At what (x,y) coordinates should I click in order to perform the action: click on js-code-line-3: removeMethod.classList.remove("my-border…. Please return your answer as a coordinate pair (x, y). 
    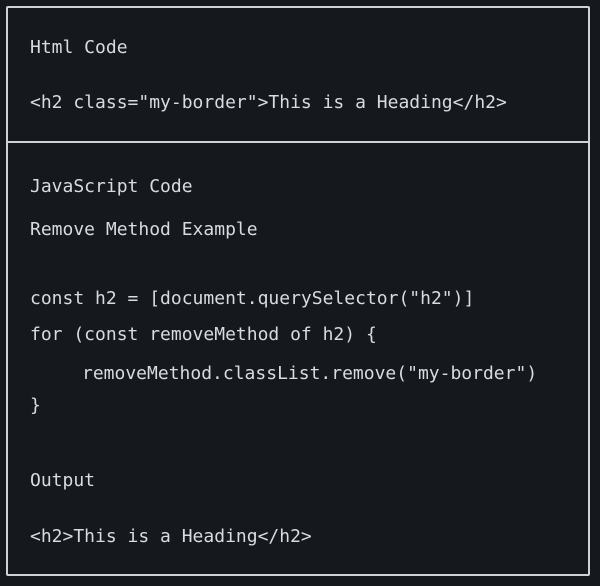
    Looking at the image, I should click on (310, 373).